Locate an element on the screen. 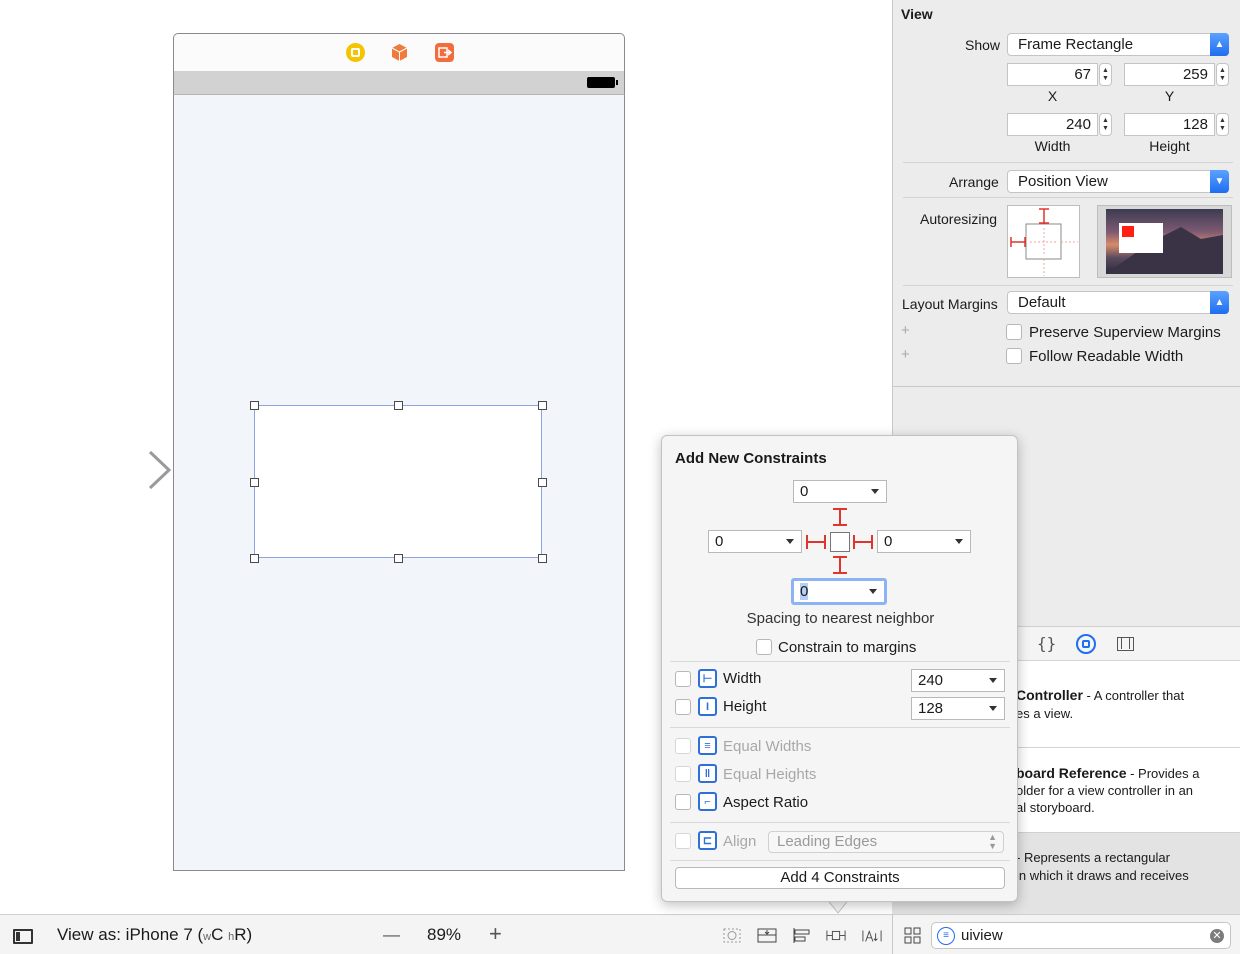  view-as-control: View as: iPhone 7 (wC hR) is located at coordinates (154, 935).